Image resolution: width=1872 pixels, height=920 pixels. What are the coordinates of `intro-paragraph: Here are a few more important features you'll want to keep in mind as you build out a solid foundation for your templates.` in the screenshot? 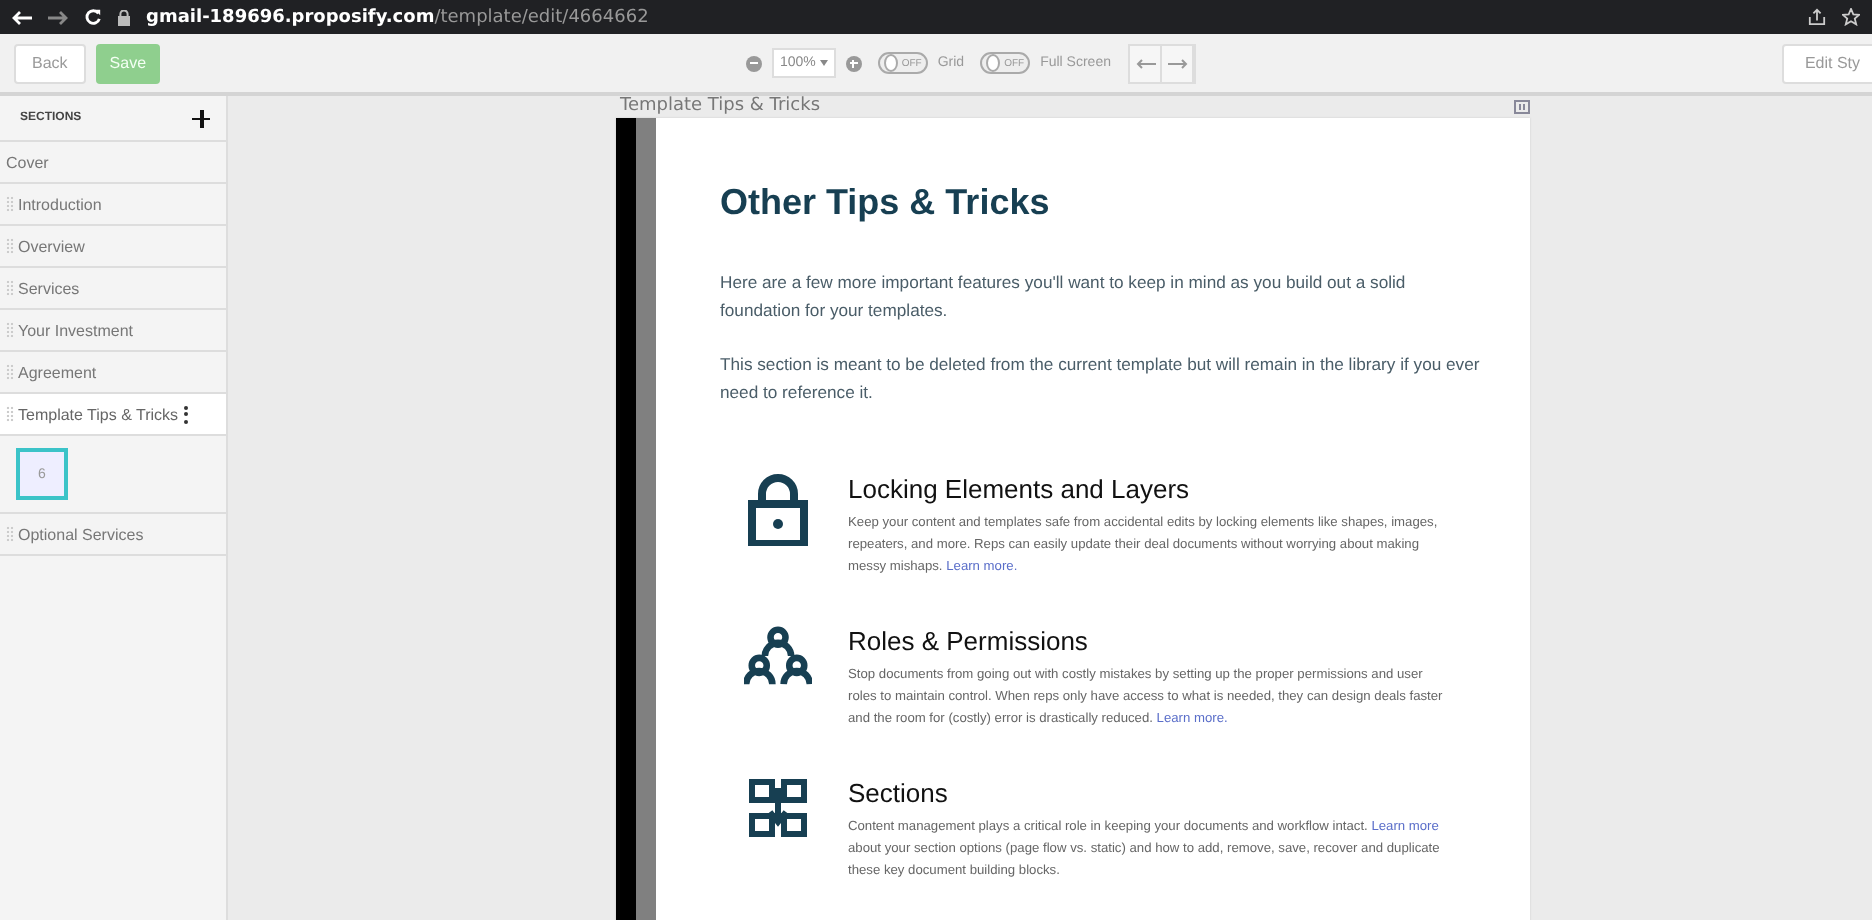 It's located at (1064, 297).